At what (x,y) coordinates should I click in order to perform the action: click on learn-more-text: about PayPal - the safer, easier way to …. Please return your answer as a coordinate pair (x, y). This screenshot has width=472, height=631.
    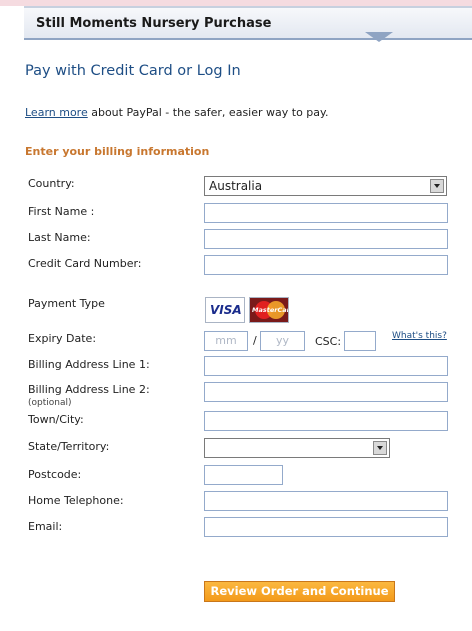
    Looking at the image, I should click on (208, 112).